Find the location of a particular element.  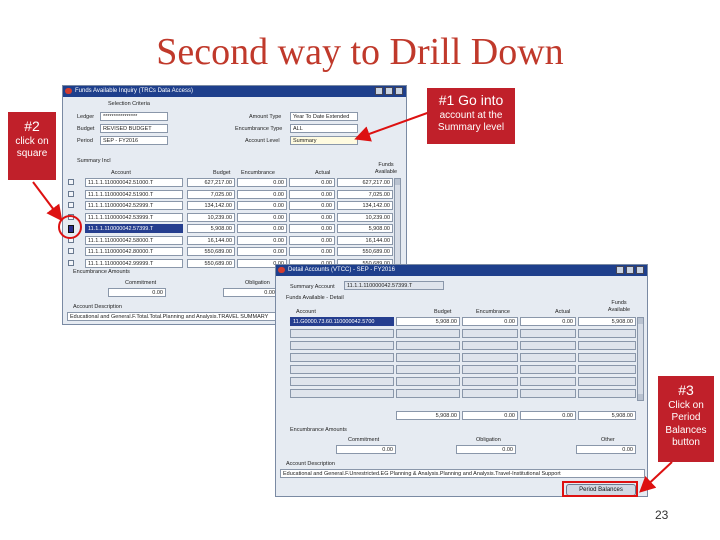

cell-account: 11.1.1.110000042.51900.T is located at coordinates (134, 194).